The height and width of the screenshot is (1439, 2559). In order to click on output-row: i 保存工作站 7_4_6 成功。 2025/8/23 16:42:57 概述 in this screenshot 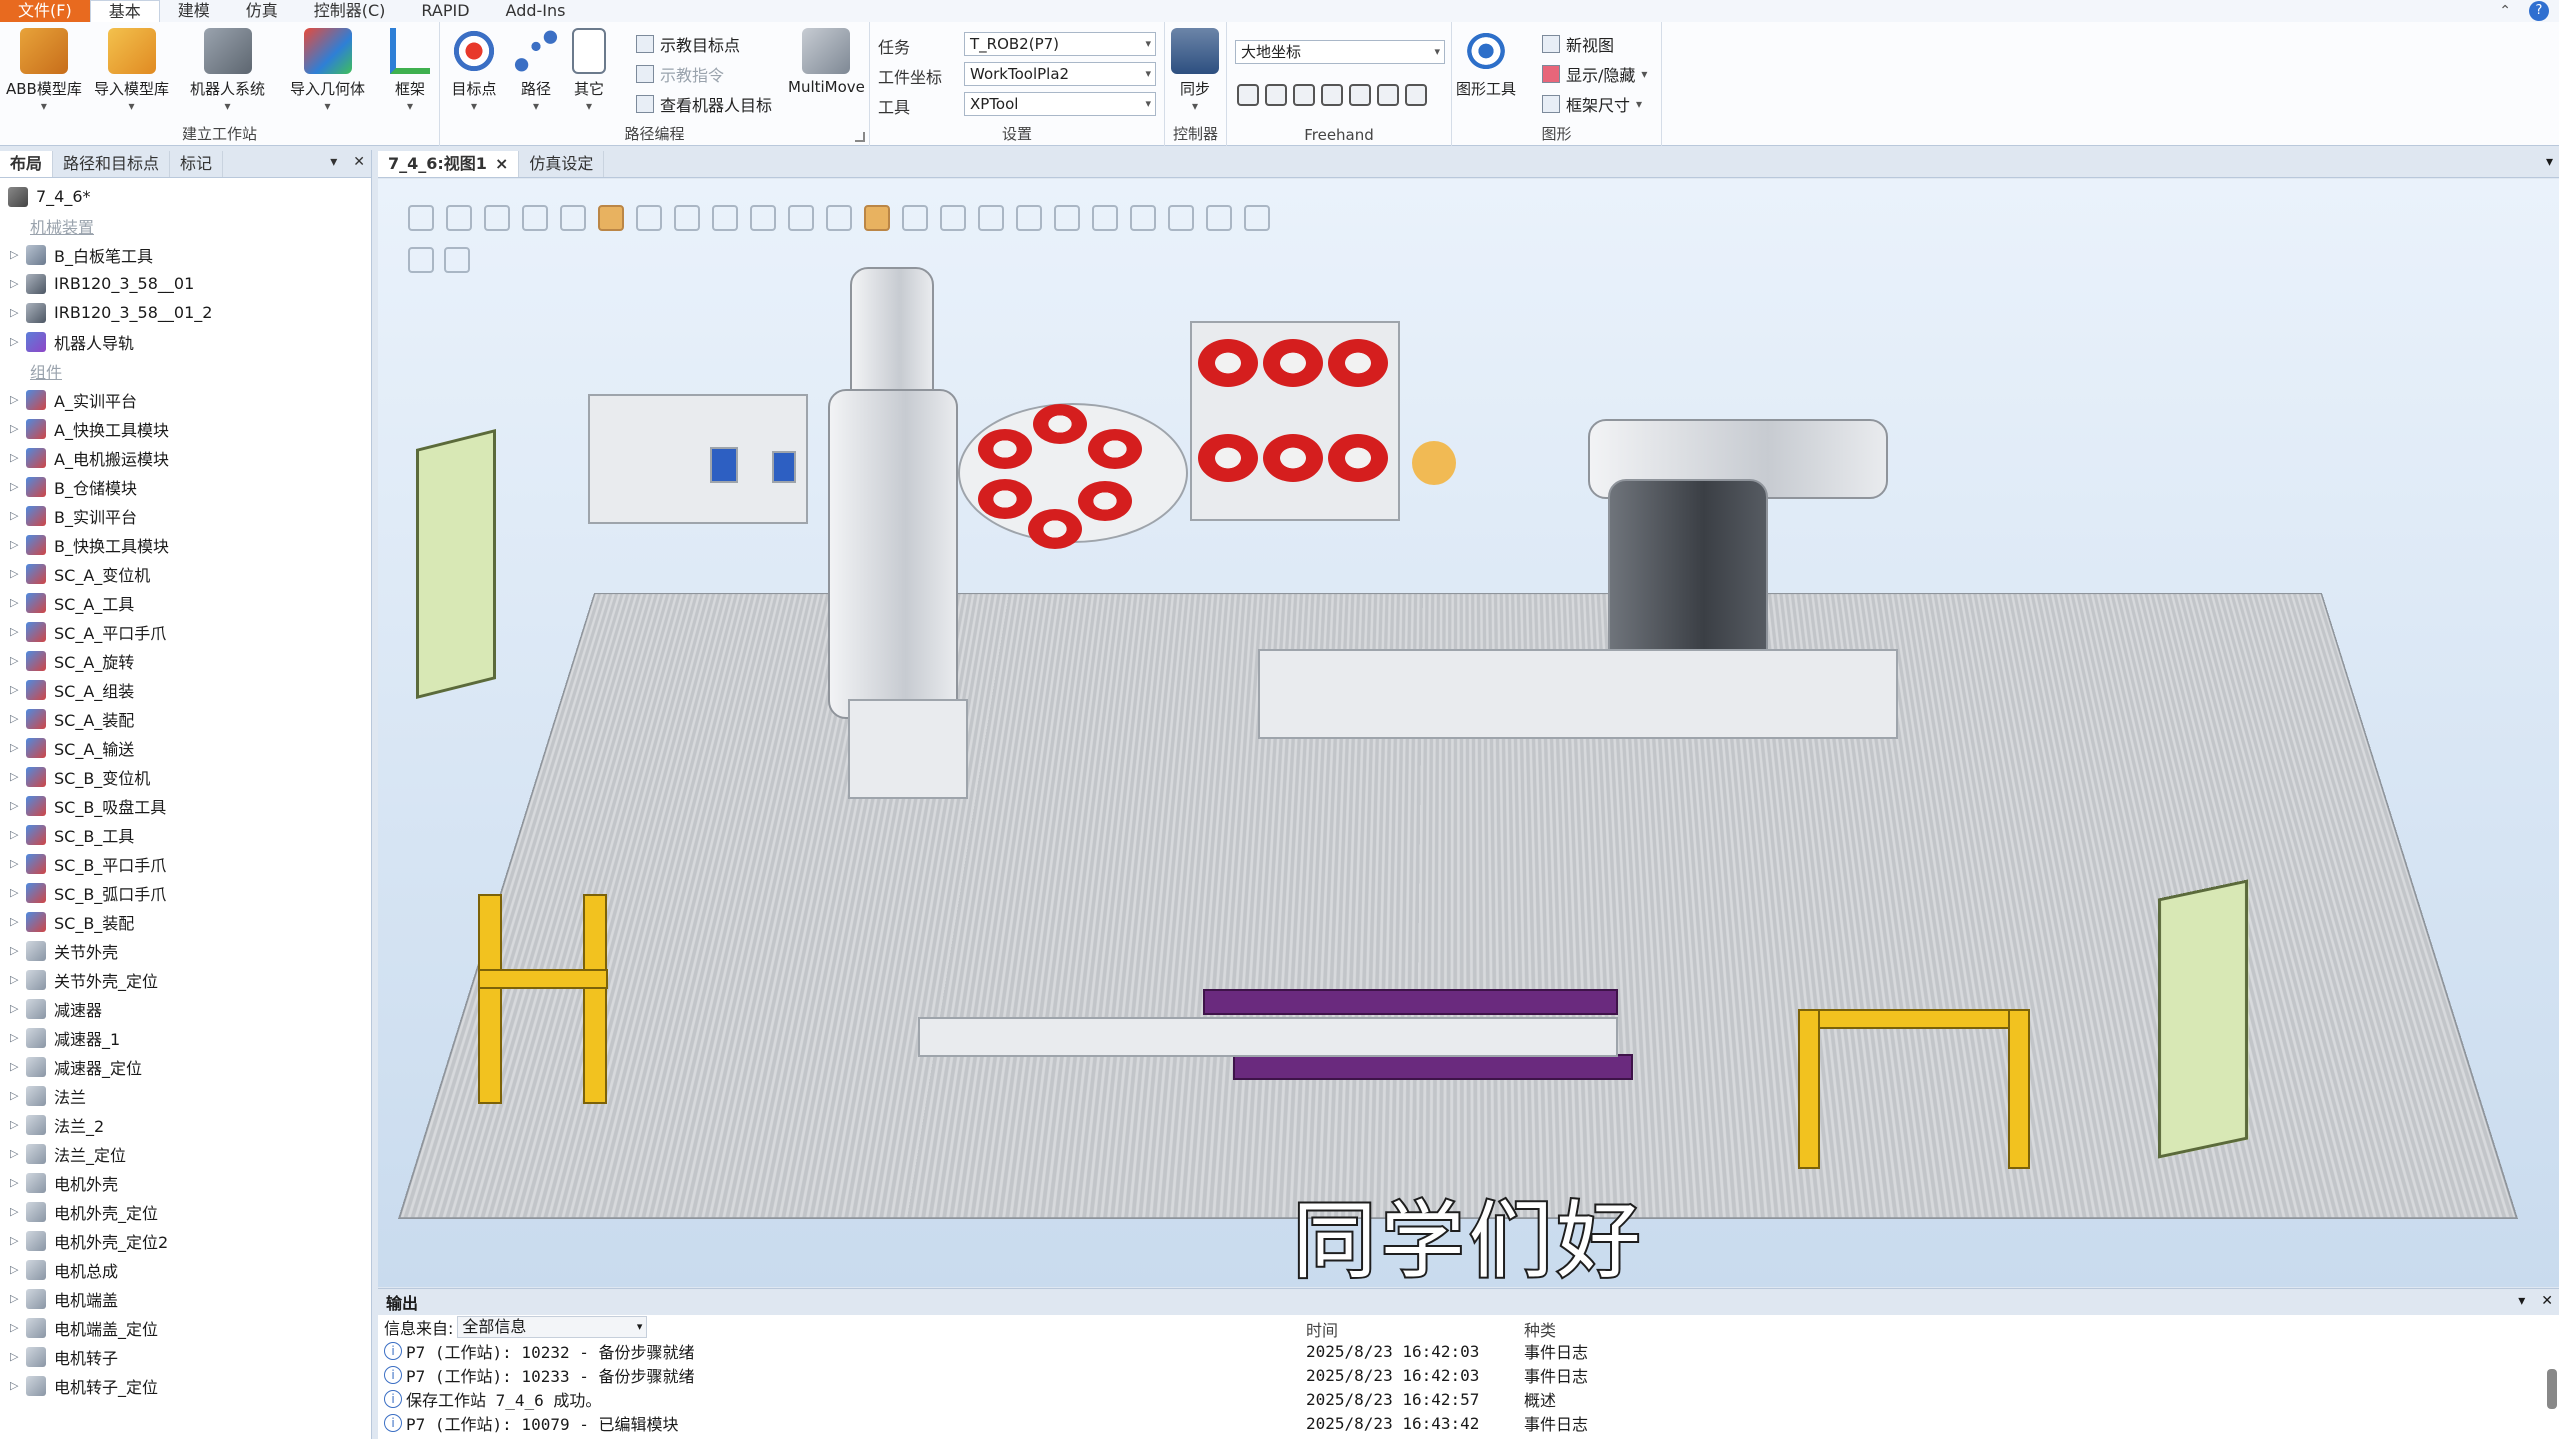, I will do `click(1468, 1399)`.